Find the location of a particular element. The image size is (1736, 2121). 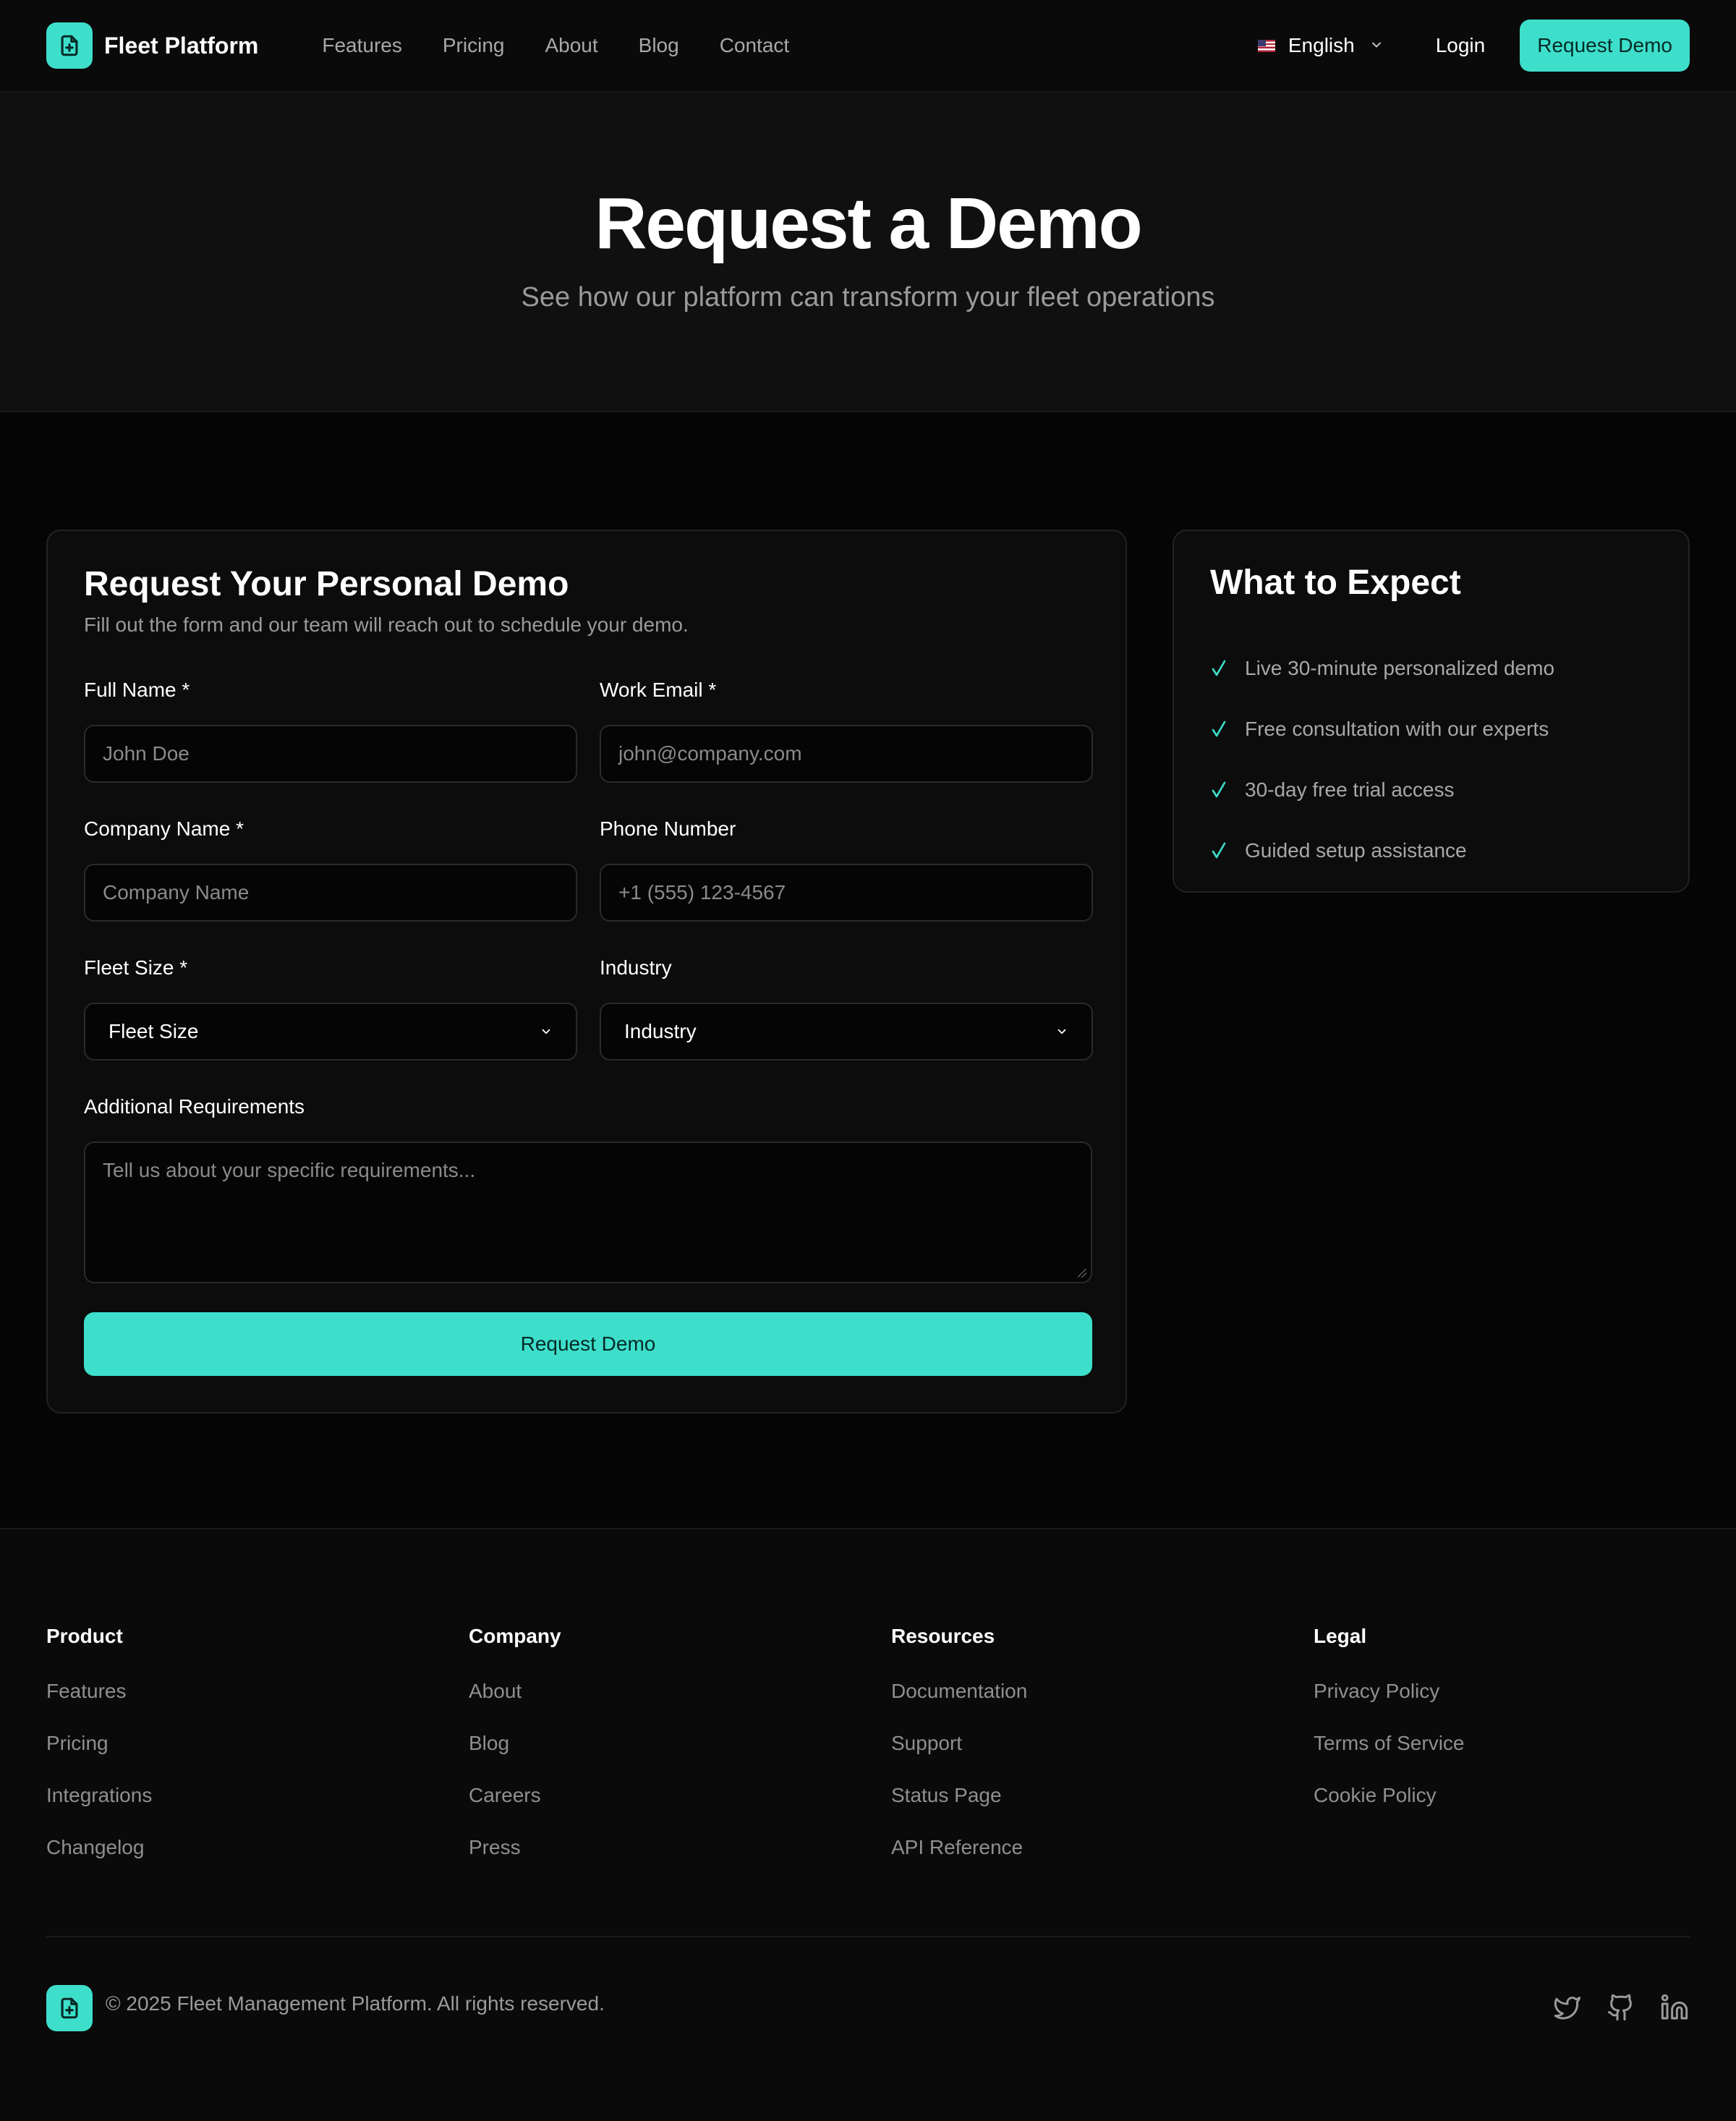

work-email-input: john@company.com is located at coordinates (847, 754).